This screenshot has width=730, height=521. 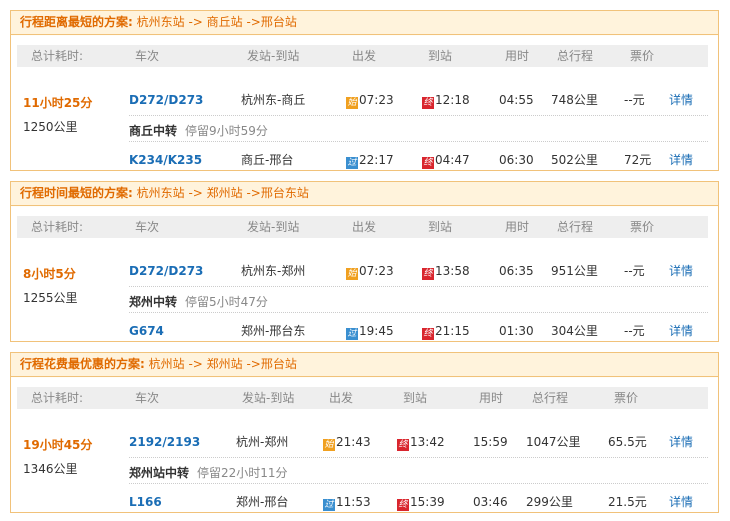 What do you see at coordinates (516, 331) in the screenshot?
I see `leg-duration: 01:30` at bounding box center [516, 331].